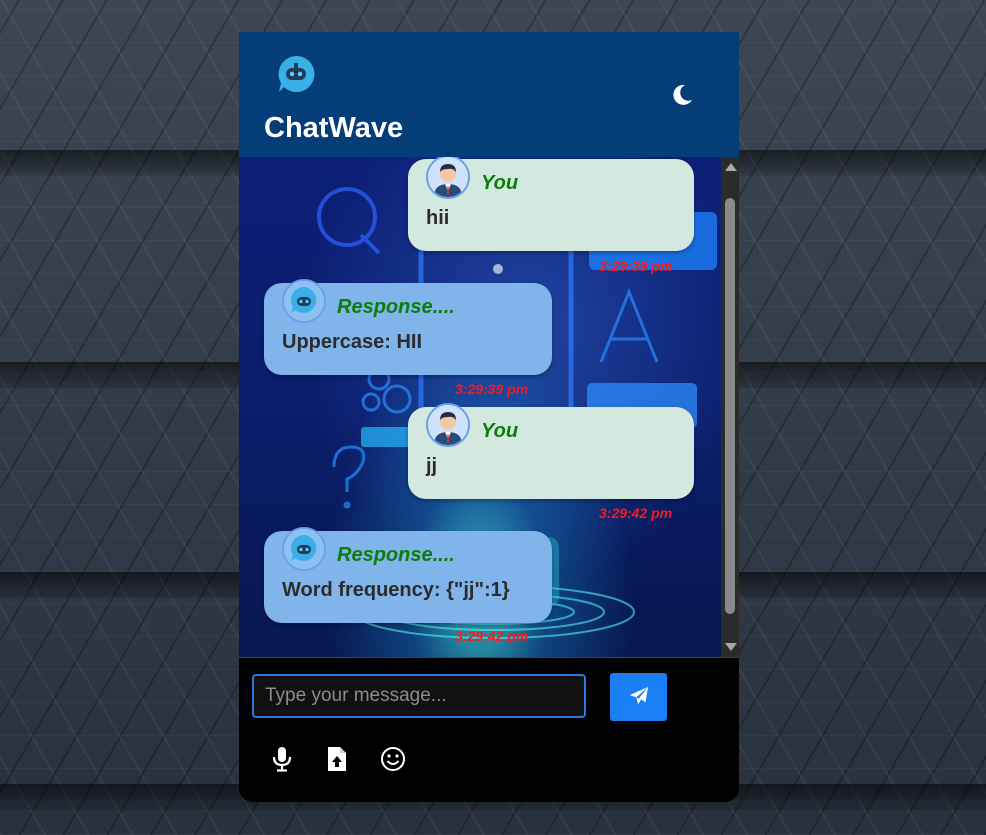 The width and height of the screenshot is (986, 835). What do you see at coordinates (551, 204) in the screenshot?
I see `message-bubble-user: You hii` at bounding box center [551, 204].